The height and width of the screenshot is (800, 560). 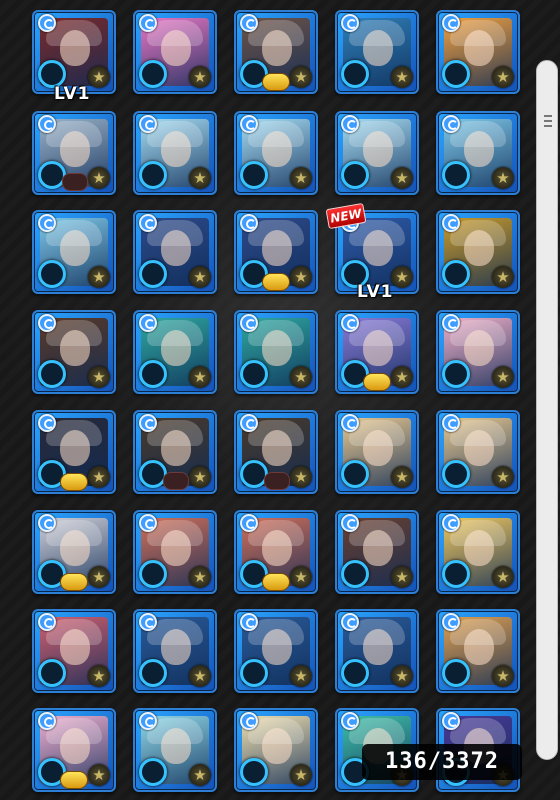 I want to click on level-label: LV1, so click(x=72, y=94).